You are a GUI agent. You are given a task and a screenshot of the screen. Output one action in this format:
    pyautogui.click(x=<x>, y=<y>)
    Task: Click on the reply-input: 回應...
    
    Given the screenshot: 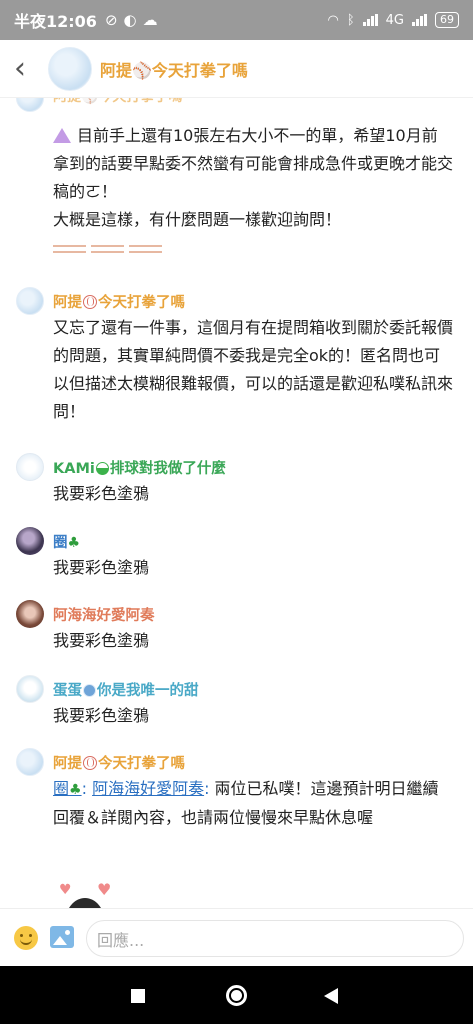 What is the action you would take?
    pyautogui.click(x=275, y=938)
    